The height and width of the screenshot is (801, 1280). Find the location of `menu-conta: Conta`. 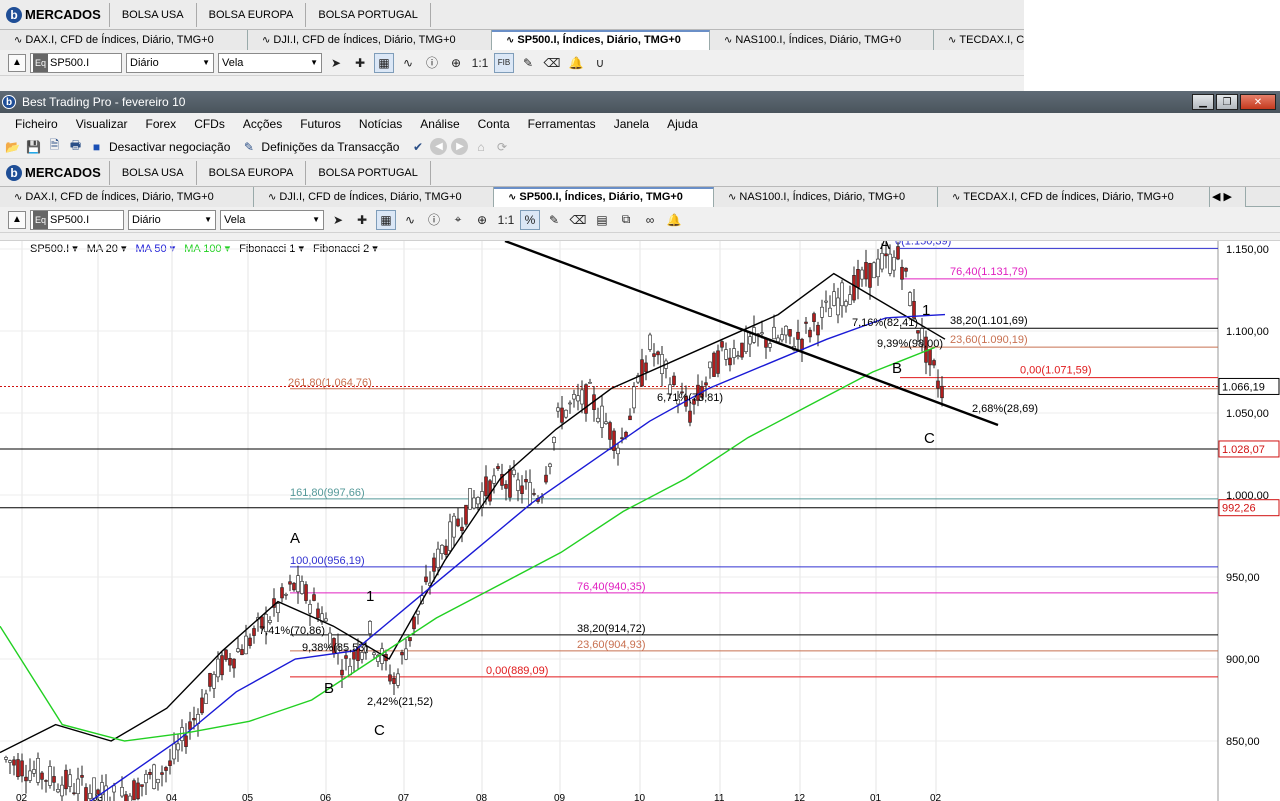

menu-conta: Conta is located at coordinates (494, 124).